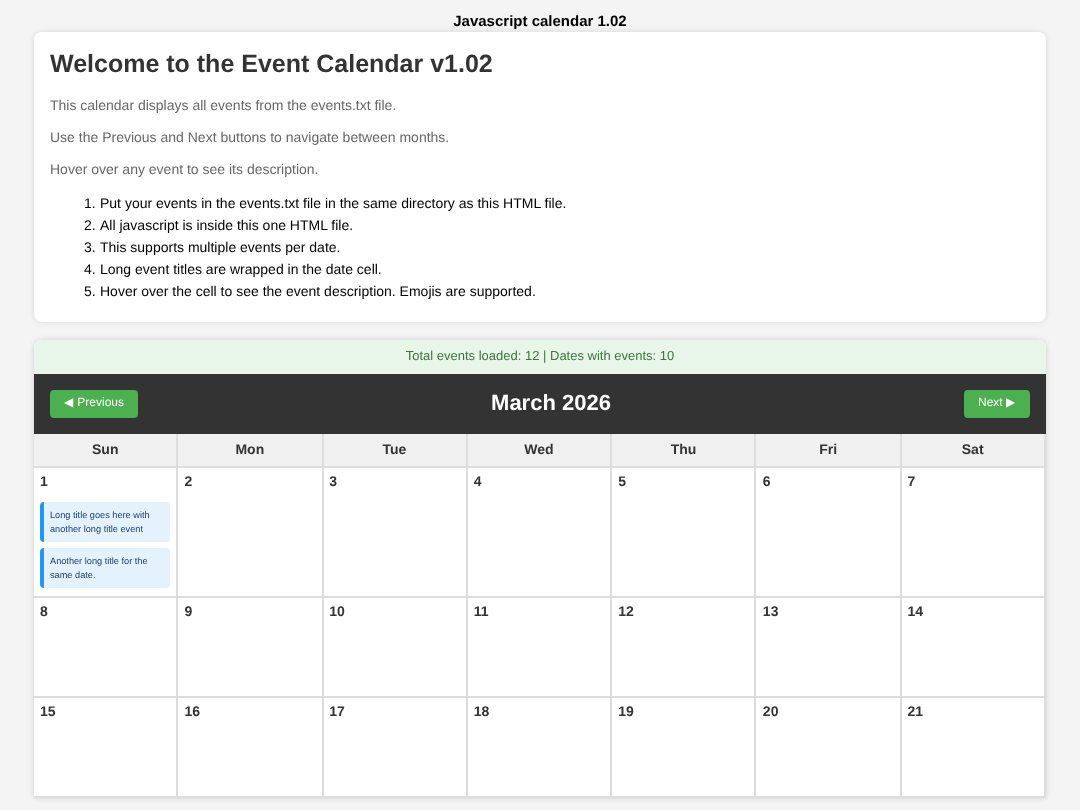 The width and height of the screenshot is (1080, 810). Describe the element at coordinates (551, 404) in the screenshot. I see `month-title: March 2026` at that location.